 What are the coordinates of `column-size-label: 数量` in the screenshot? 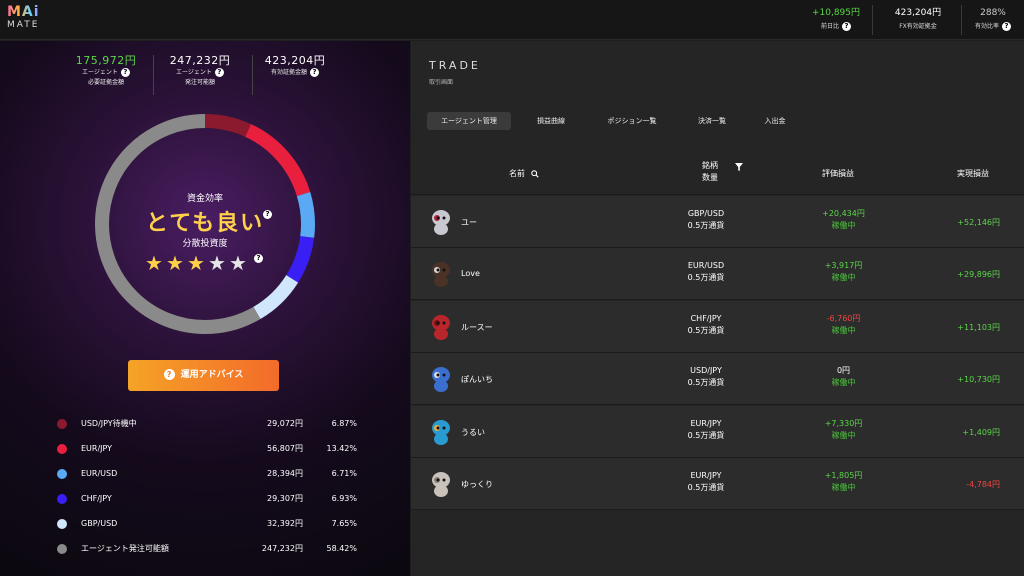 It's located at (710, 177).